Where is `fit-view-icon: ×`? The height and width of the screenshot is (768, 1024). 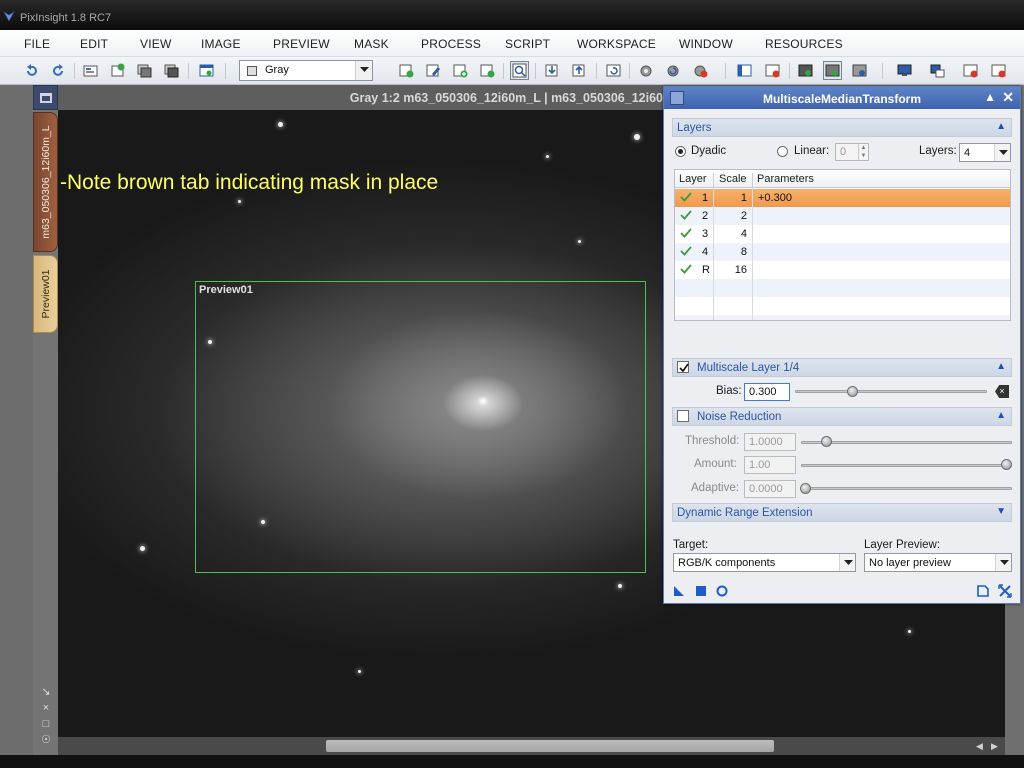
fit-view-icon: × is located at coordinates (46, 708).